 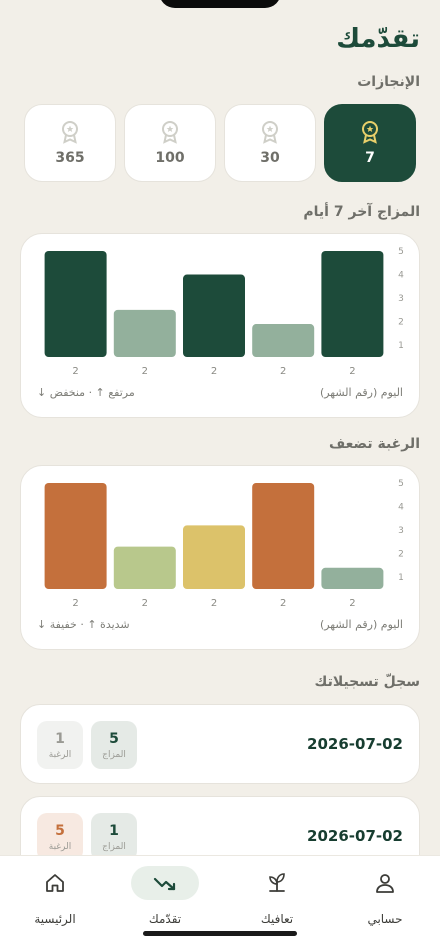 What do you see at coordinates (361, 212) in the screenshot?
I see `mood-chart-title: المزاج آخر 7 أيام` at bounding box center [361, 212].